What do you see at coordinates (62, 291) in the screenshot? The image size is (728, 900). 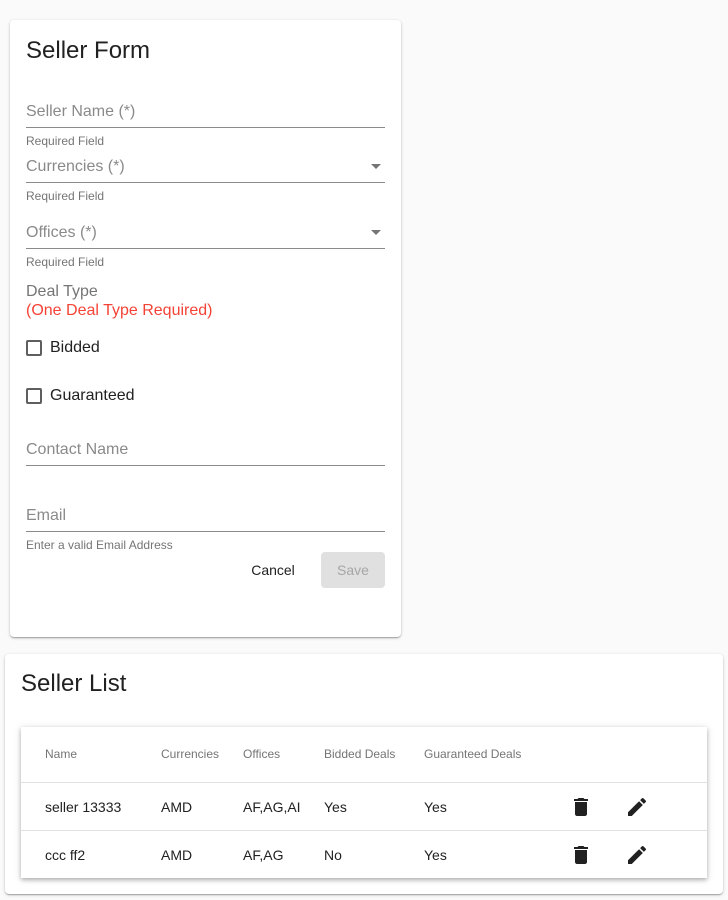 I see `deal-type-title: Deal Type` at bounding box center [62, 291].